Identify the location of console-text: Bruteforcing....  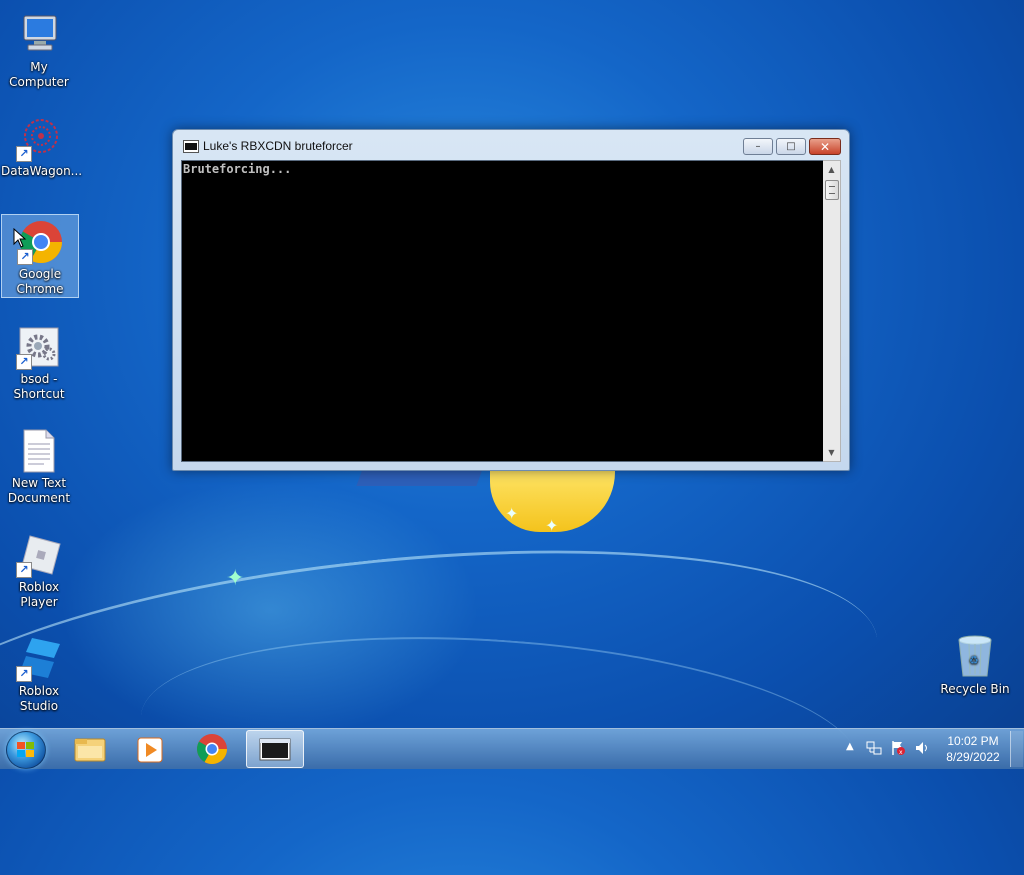
(237, 169).